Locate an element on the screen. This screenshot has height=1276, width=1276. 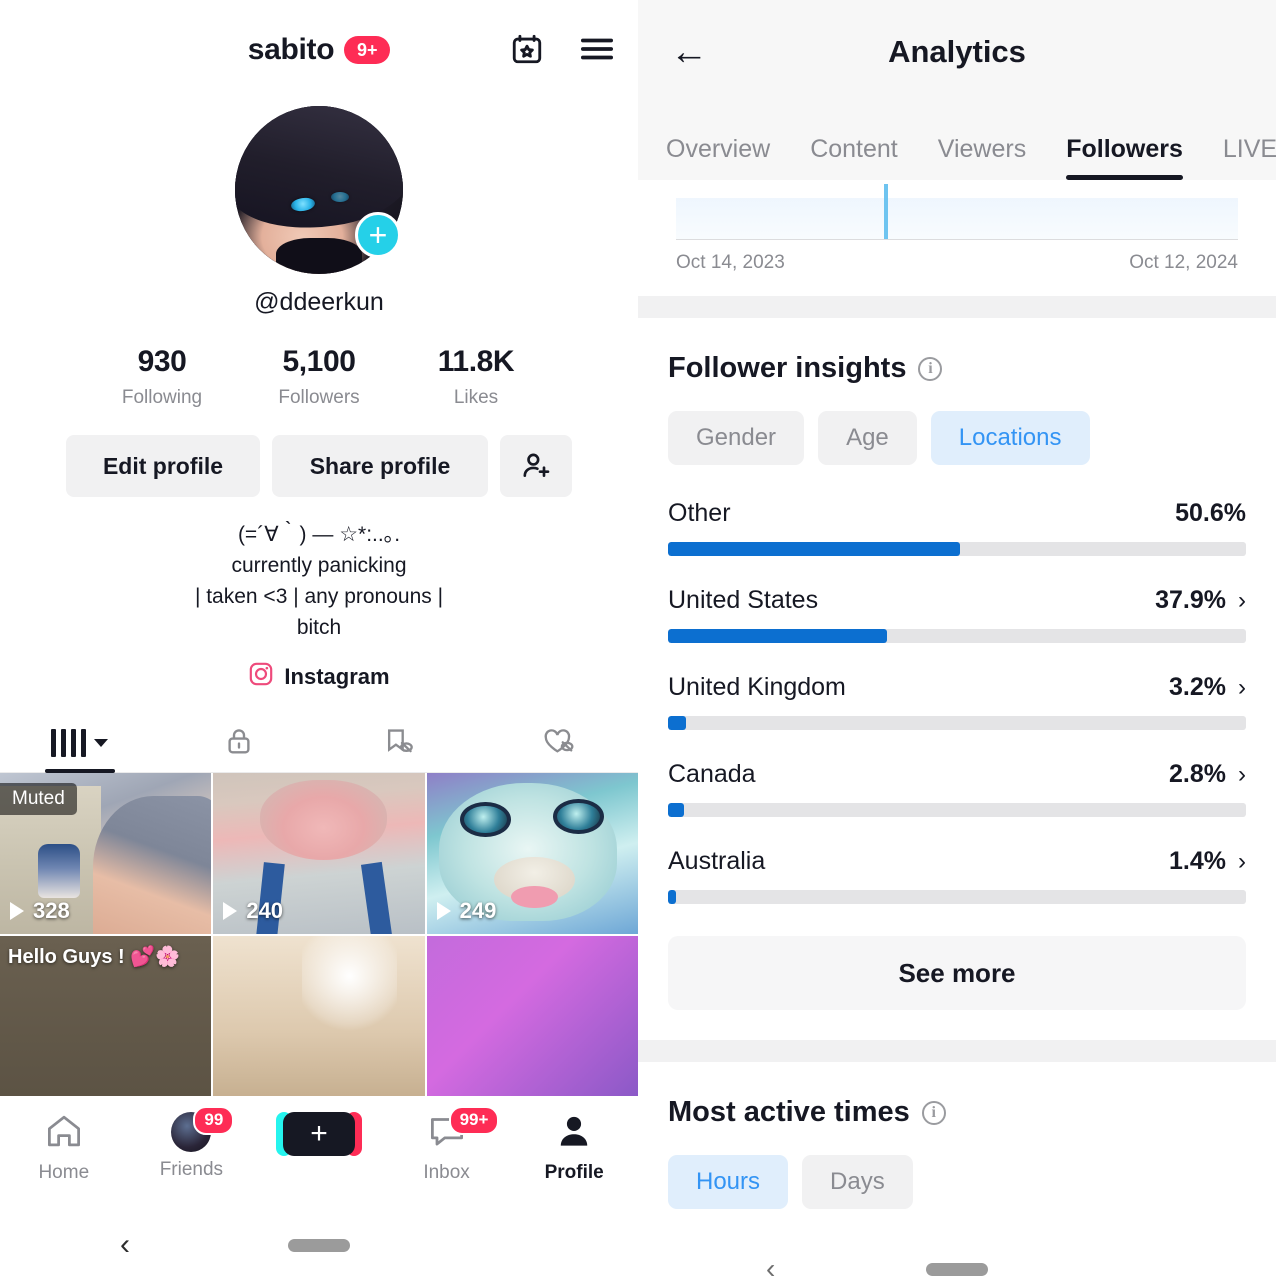
play-count: 240 is located at coordinates (253, 911).